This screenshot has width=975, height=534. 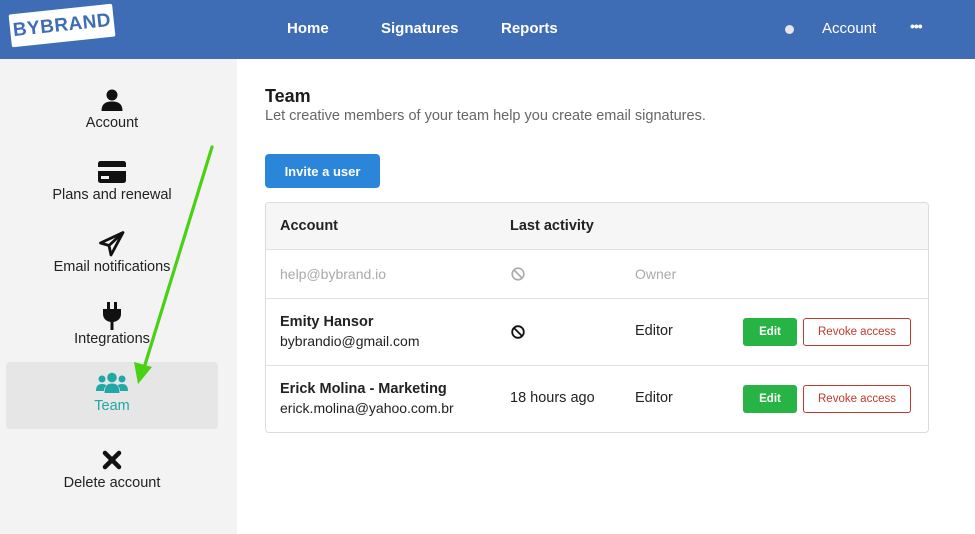 What do you see at coordinates (112, 123) in the screenshot?
I see `sidebar-item-label: Account` at bounding box center [112, 123].